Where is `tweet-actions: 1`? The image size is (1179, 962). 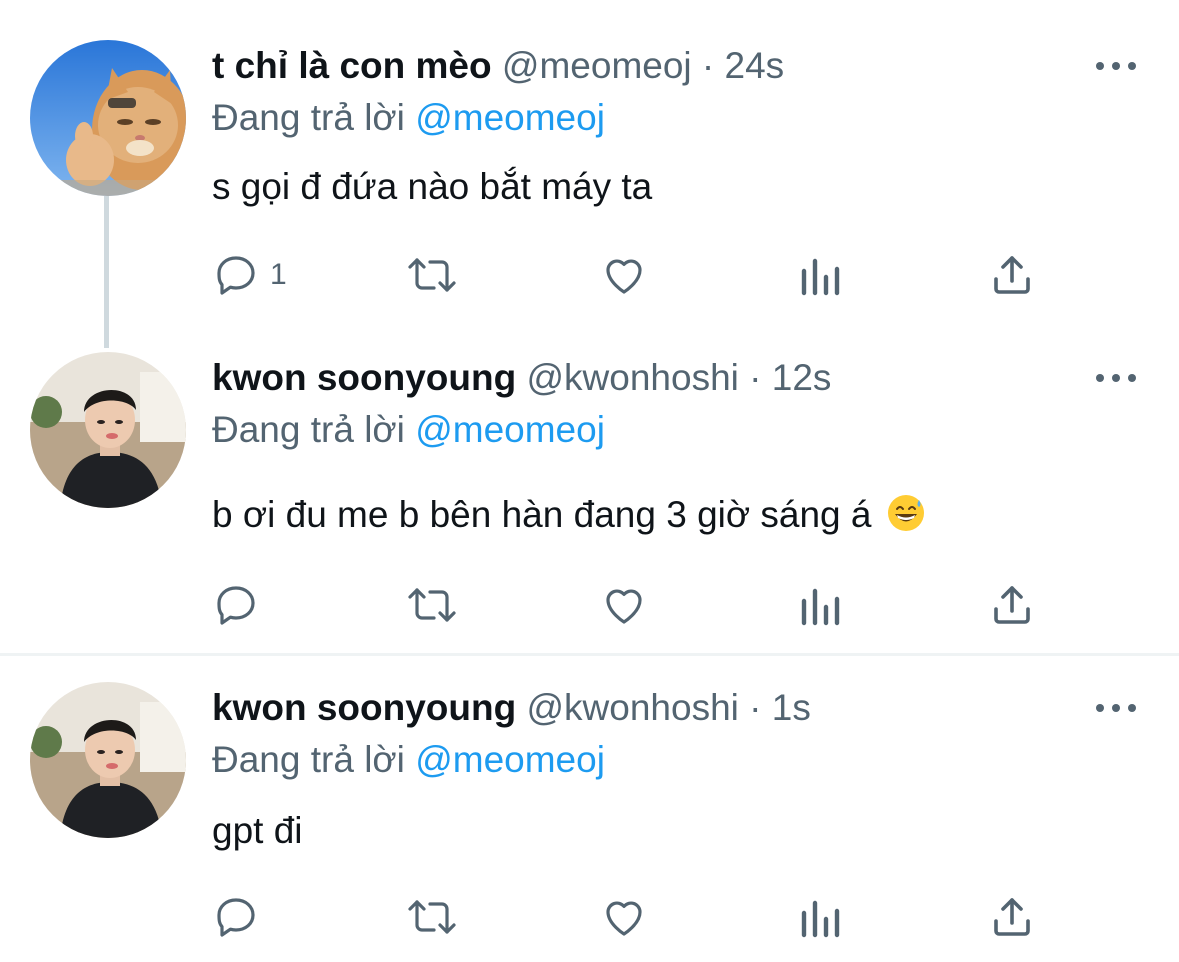 tweet-actions: 1 is located at coordinates (627, 275).